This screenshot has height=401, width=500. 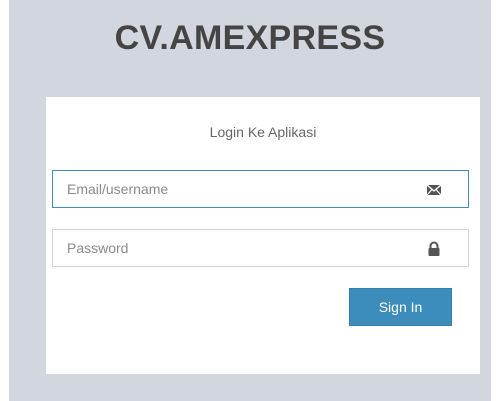 What do you see at coordinates (434, 249) in the screenshot?
I see `lock-icon` at bounding box center [434, 249].